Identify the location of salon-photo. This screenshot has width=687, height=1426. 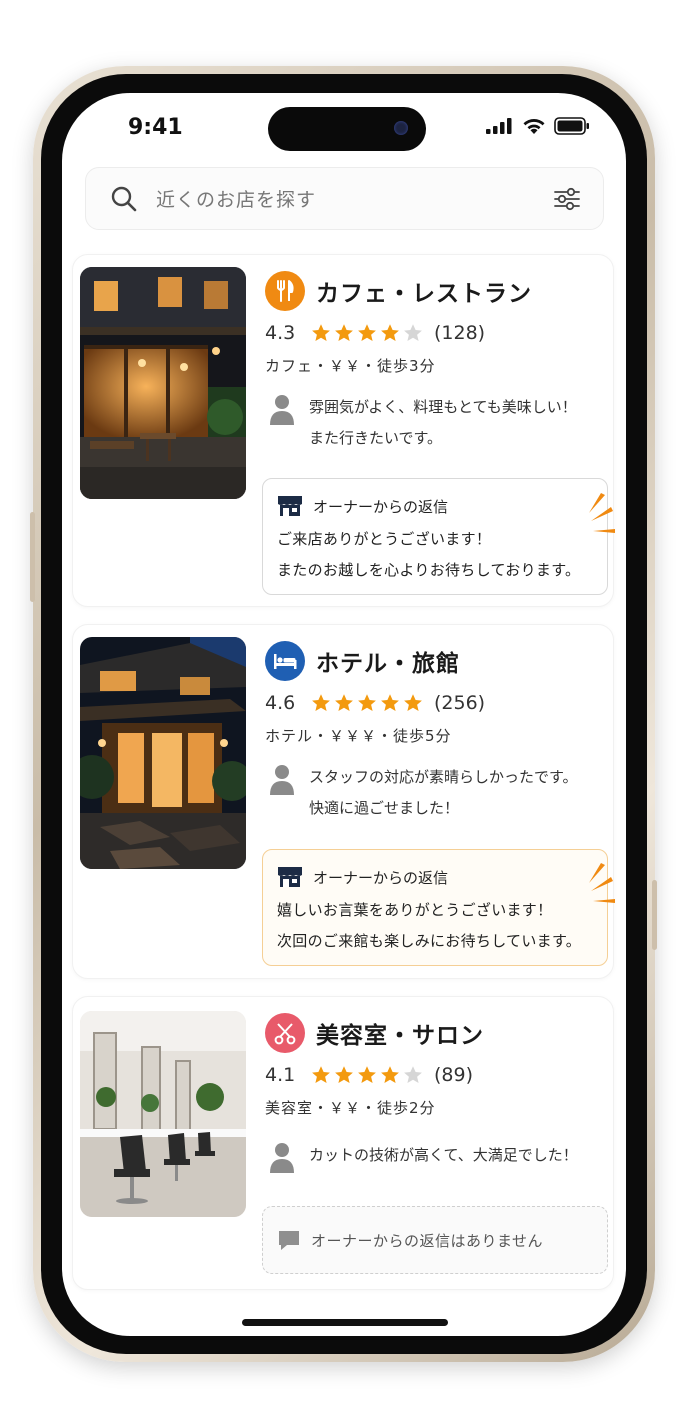
(163, 1114).